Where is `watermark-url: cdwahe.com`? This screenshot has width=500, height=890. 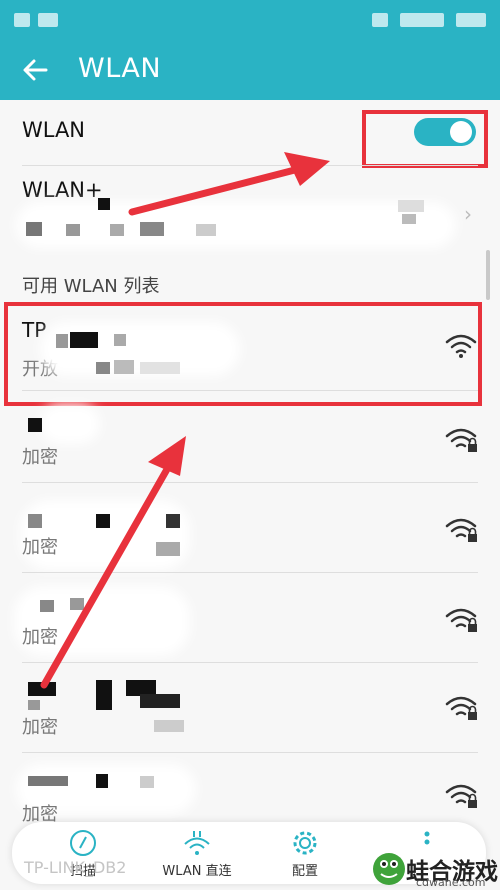
watermark-url: cdwahe.com is located at coordinates (451, 882).